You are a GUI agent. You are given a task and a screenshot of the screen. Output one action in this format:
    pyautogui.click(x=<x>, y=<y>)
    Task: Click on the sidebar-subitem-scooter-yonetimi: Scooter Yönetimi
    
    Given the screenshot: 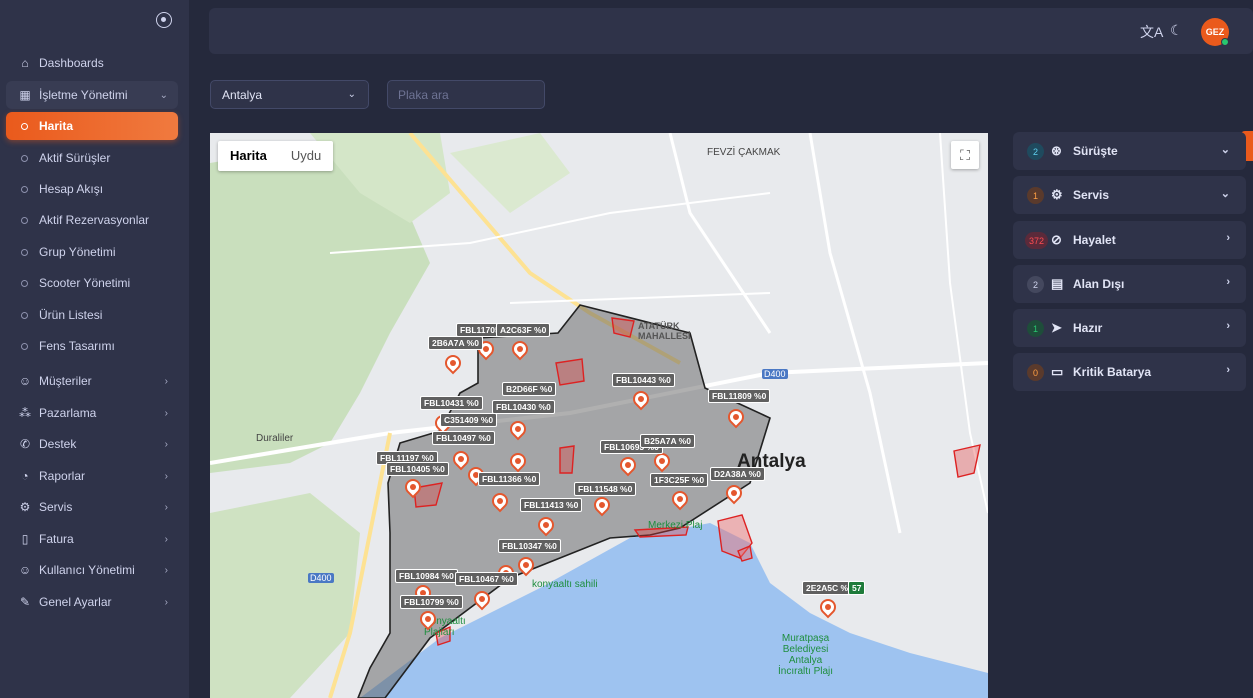 What is the action you would take?
    pyautogui.click(x=92, y=283)
    